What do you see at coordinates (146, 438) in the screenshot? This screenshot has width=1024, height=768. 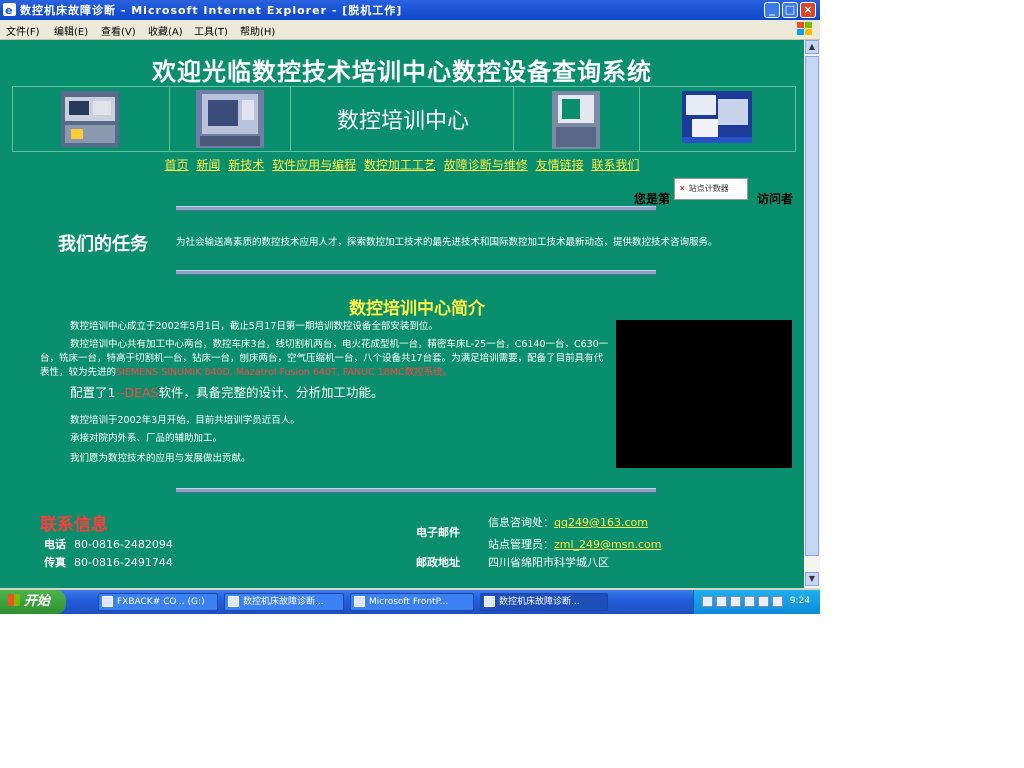 I see `intro-paragraph: 承接对院内外系、厂品的辅助加工。` at bounding box center [146, 438].